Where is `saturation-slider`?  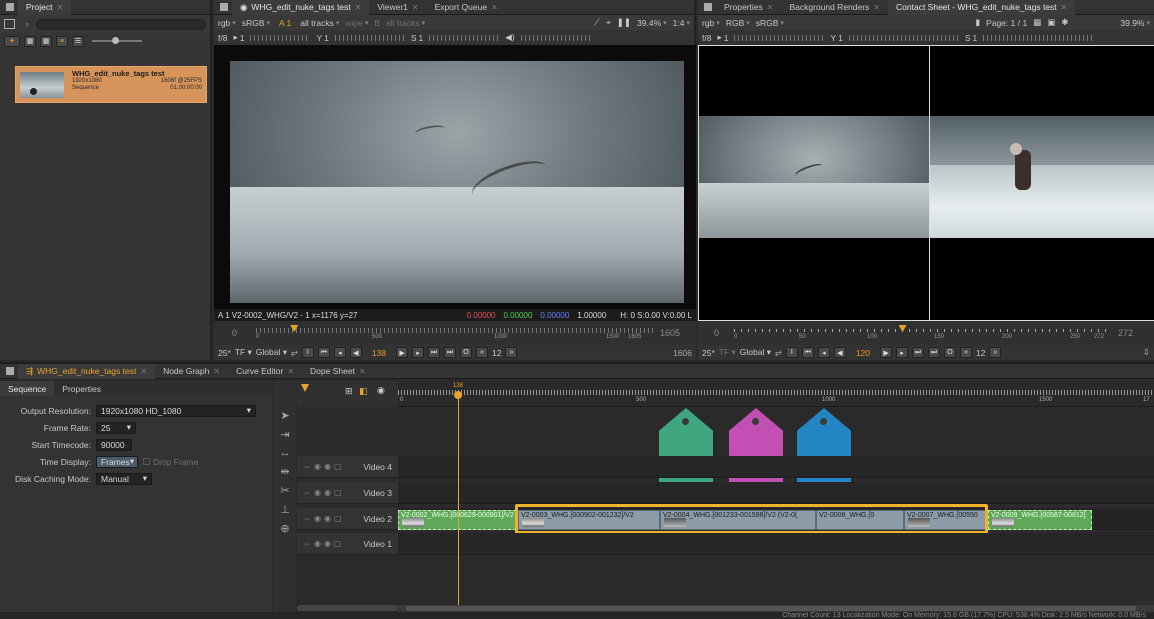
saturation-slider is located at coordinates (1038, 37).